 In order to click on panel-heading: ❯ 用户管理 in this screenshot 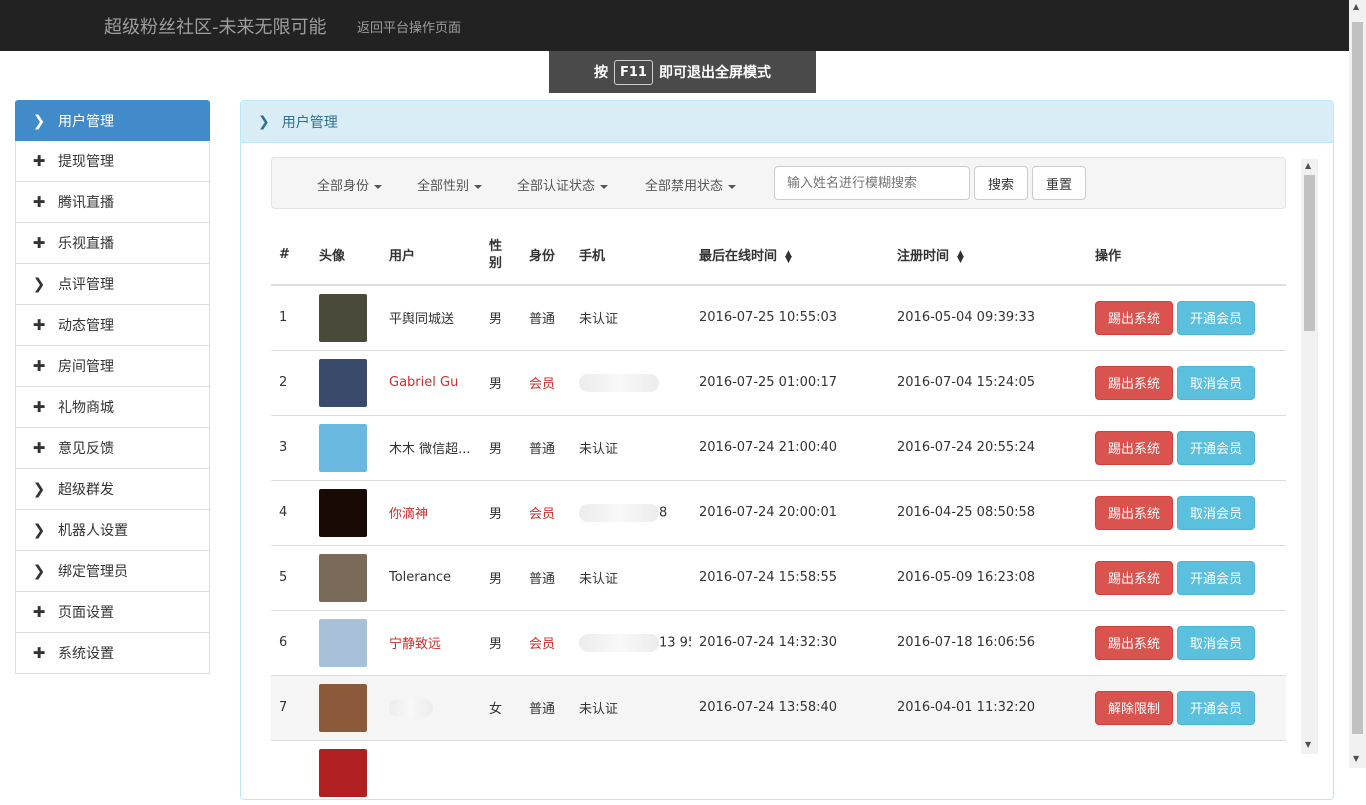, I will do `click(787, 122)`.